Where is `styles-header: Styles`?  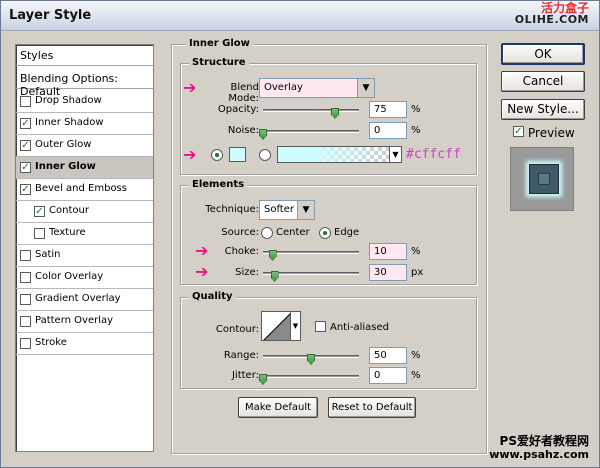
styles-header: Styles is located at coordinates (84, 55).